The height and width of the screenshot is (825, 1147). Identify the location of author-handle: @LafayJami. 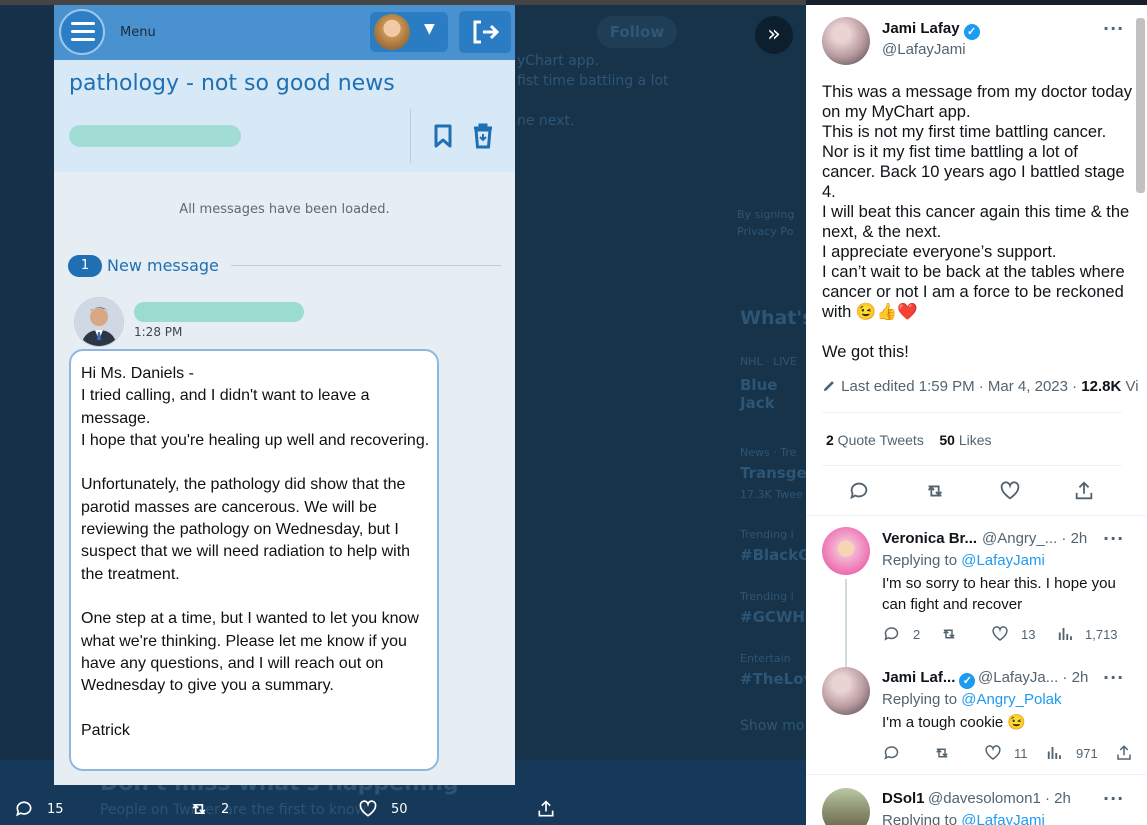
(924, 49).